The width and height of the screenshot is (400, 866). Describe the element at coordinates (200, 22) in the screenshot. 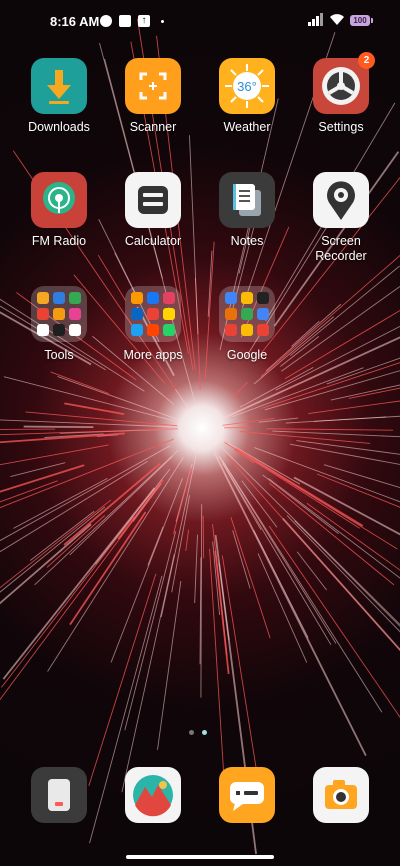

I see `status-bar: 8:16 AM ↑ 100` at that location.